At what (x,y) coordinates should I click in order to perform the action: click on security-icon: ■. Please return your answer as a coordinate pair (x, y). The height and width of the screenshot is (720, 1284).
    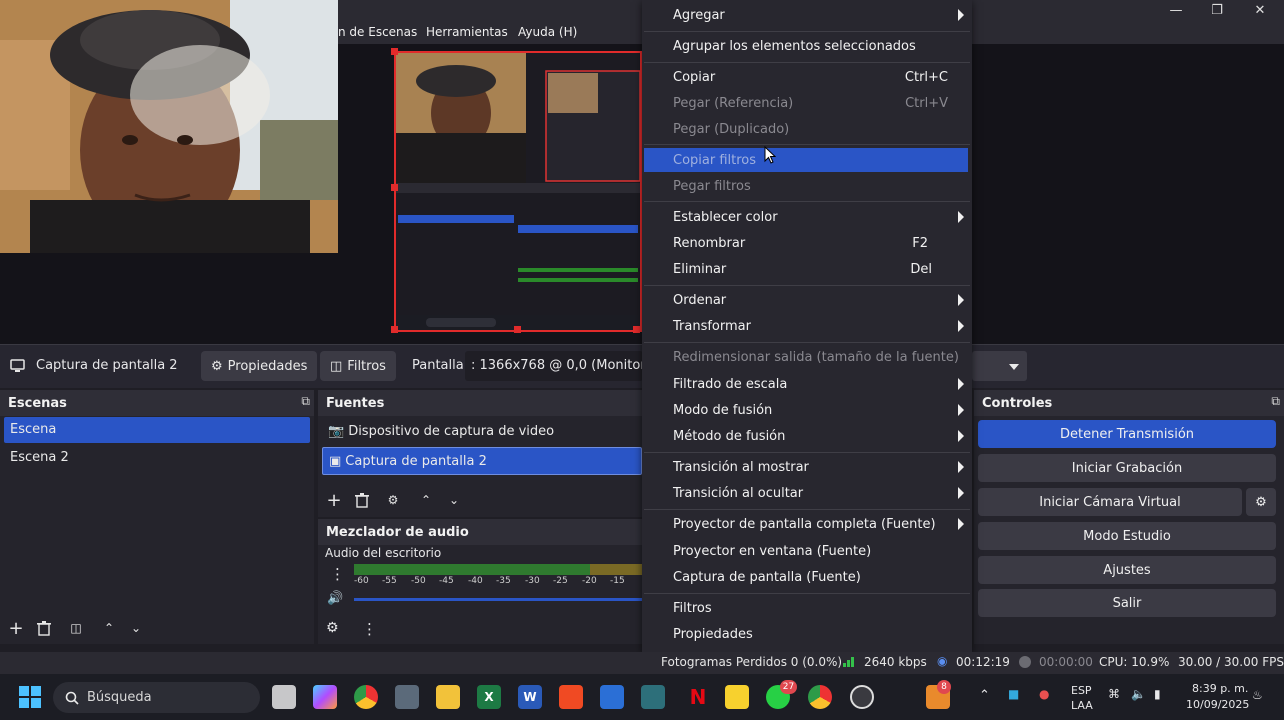
    Looking at the image, I should click on (1013, 694).